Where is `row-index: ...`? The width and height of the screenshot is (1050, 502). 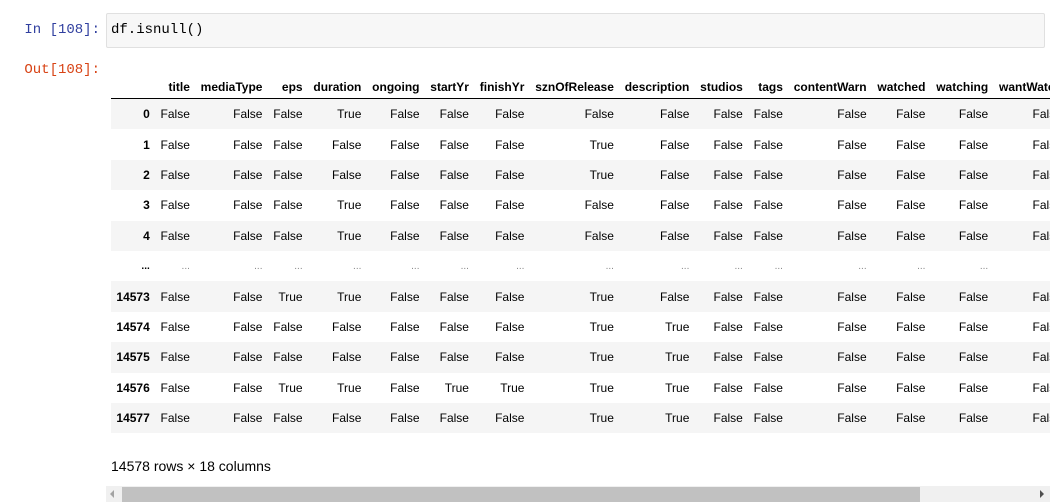 row-index: ... is located at coordinates (145, 266).